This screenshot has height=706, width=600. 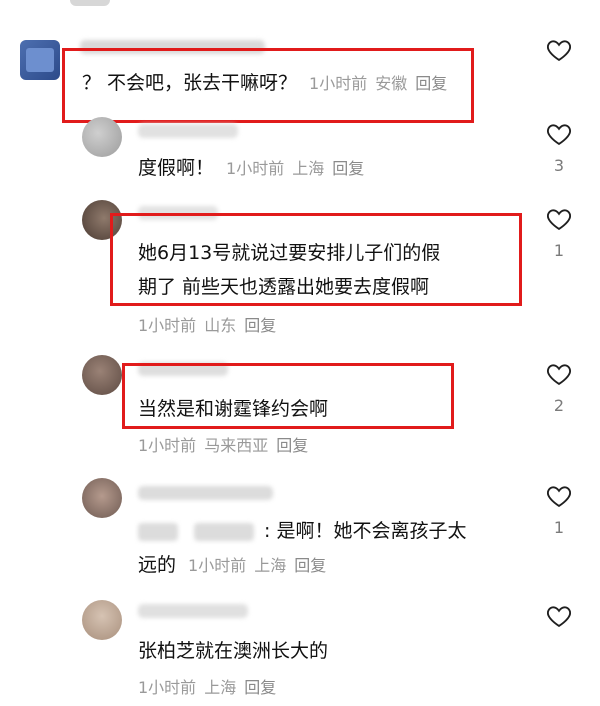 What do you see at coordinates (220, 325) in the screenshot?
I see `comment-location: 山东` at bounding box center [220, 325].